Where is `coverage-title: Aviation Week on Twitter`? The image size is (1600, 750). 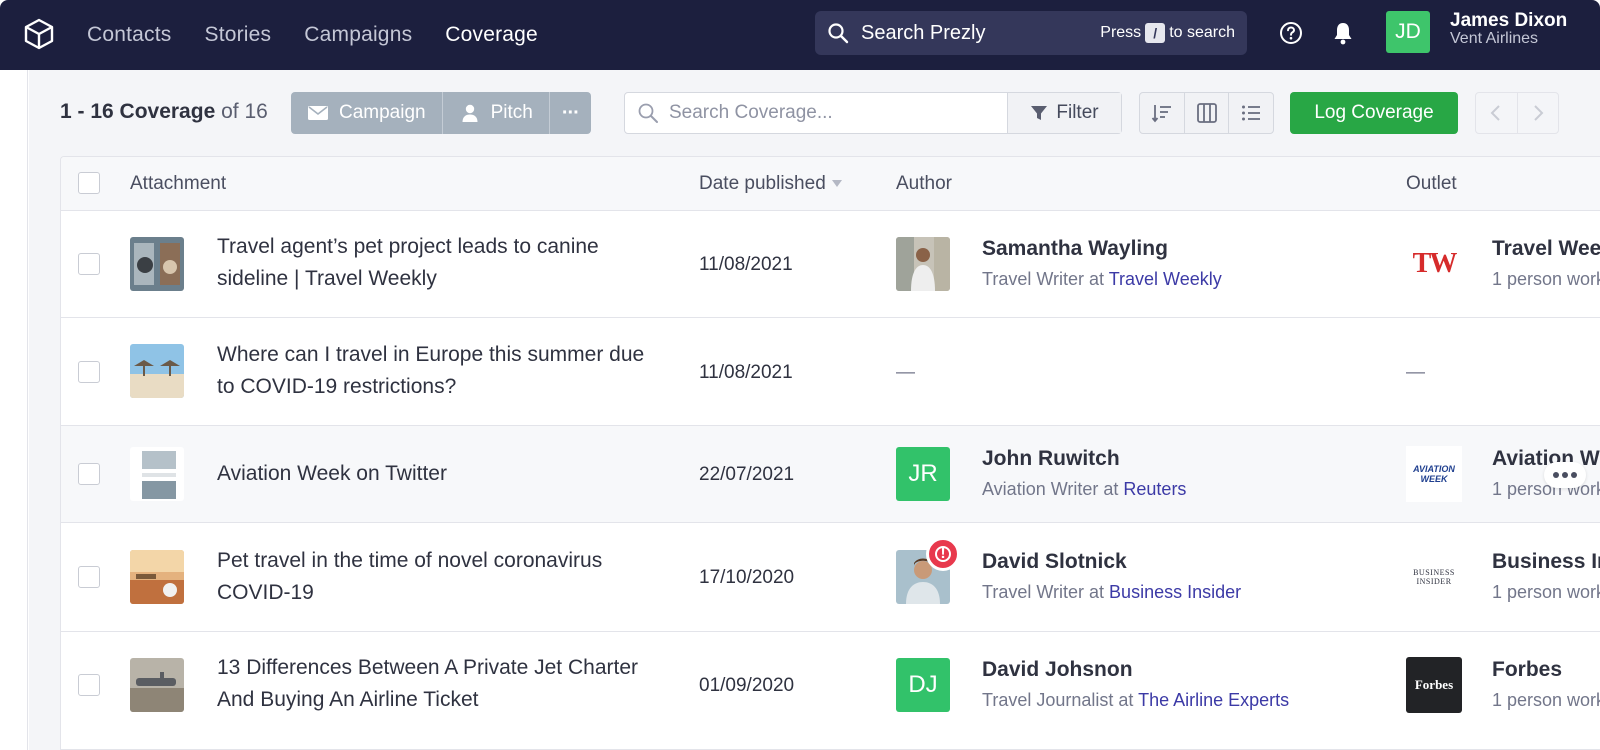 coverage-title: Aviation Week on Twitter is located at coordinates (442, 474).